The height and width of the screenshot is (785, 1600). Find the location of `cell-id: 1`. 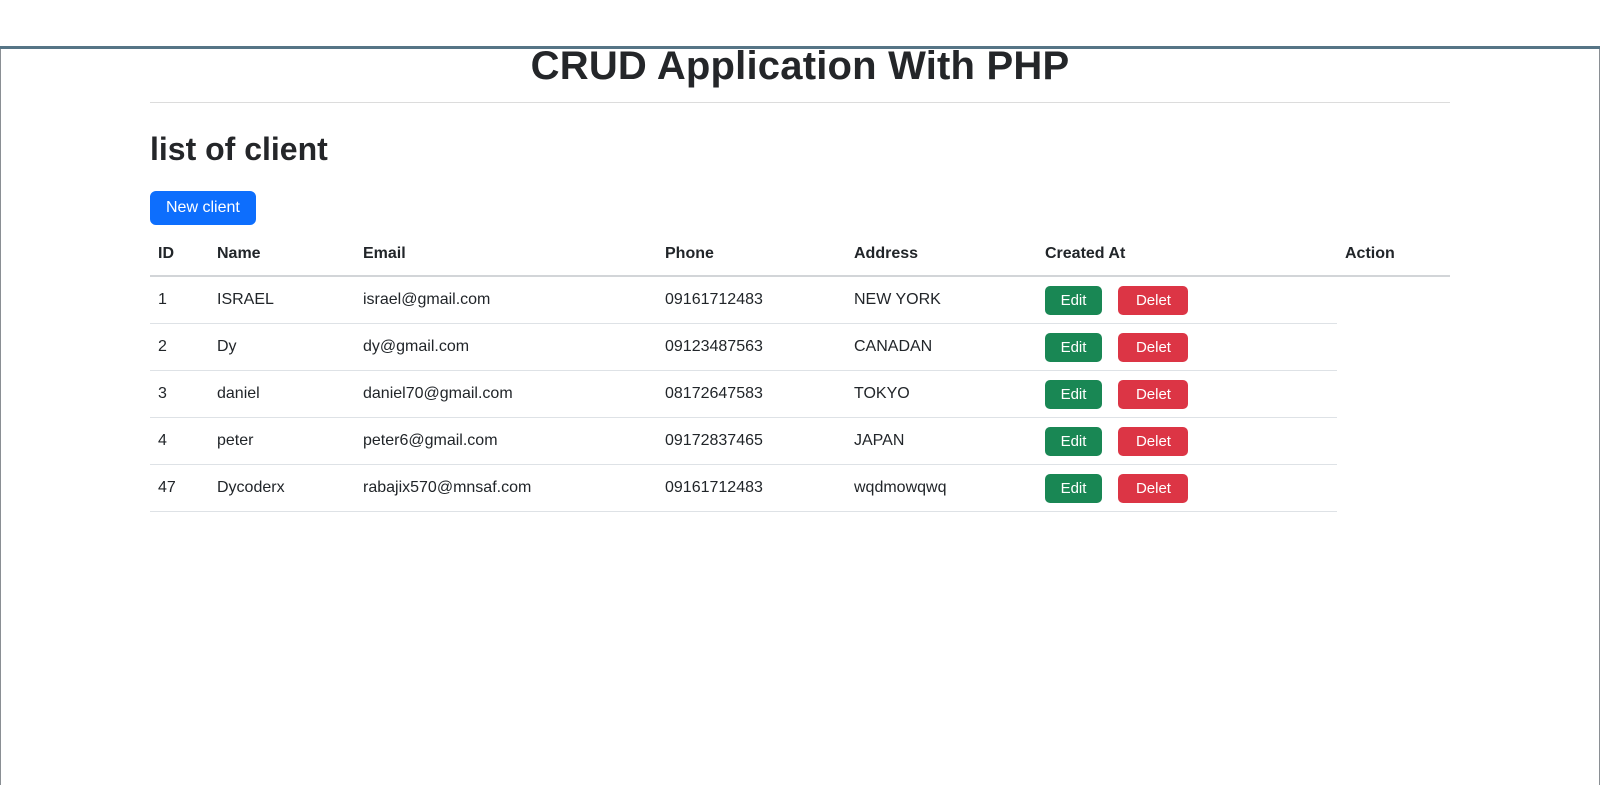

cell-id: 1 is located at coordinates (179, 300).